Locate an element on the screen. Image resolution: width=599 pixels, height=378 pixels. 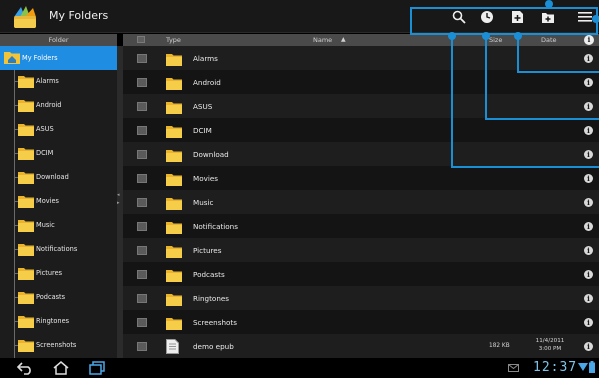
file-name: Android is located at coordinates (207, 82).